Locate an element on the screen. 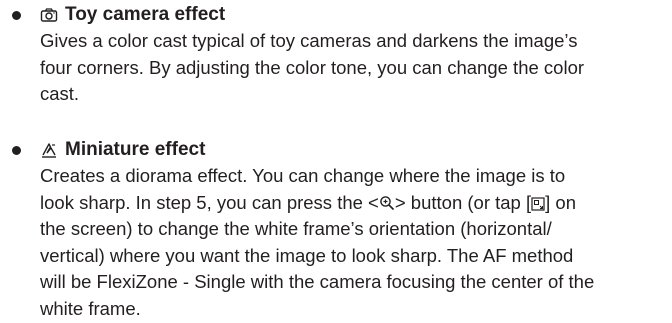 The width and height of the screenshot is (672, 323). description-text: ] on is located at coordinates (560, 202).